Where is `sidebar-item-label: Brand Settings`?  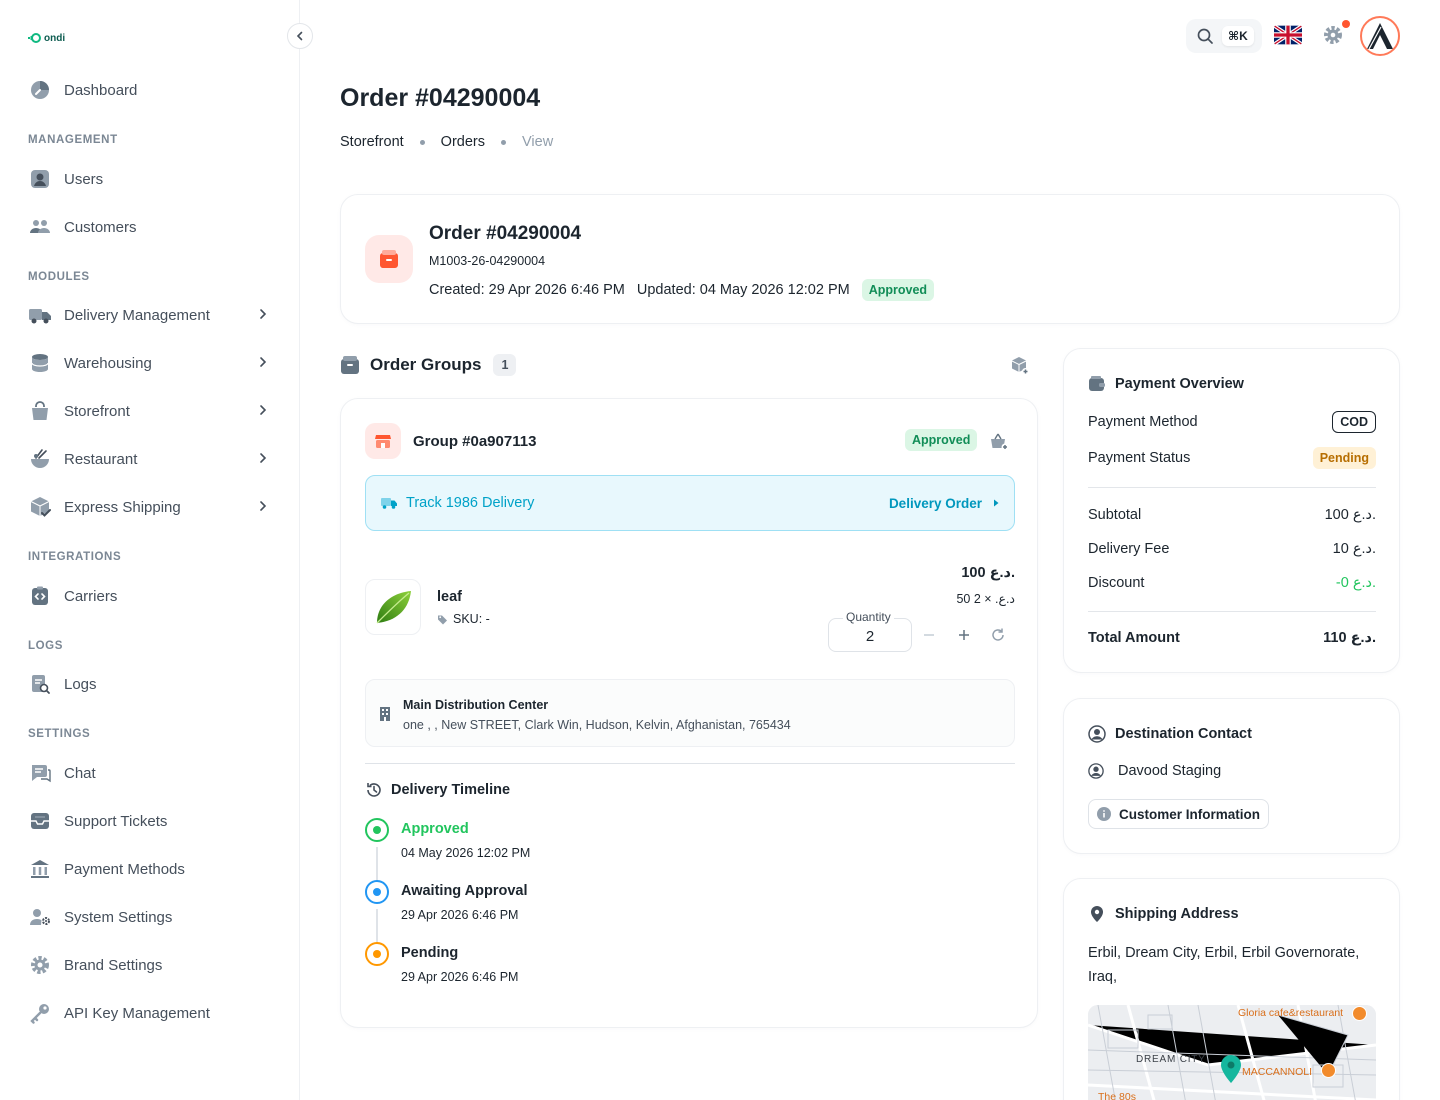
sidebar-item-label: Brand Settings is located at coordinates (113, 965).